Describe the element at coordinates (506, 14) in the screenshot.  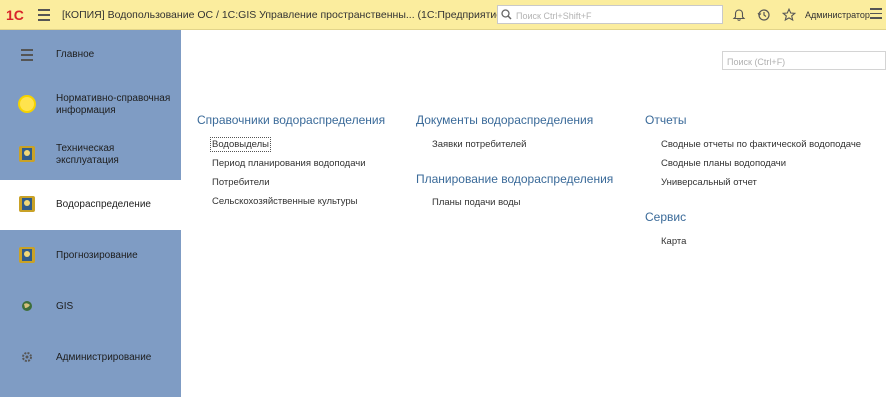
I see `search-icon` at that location.